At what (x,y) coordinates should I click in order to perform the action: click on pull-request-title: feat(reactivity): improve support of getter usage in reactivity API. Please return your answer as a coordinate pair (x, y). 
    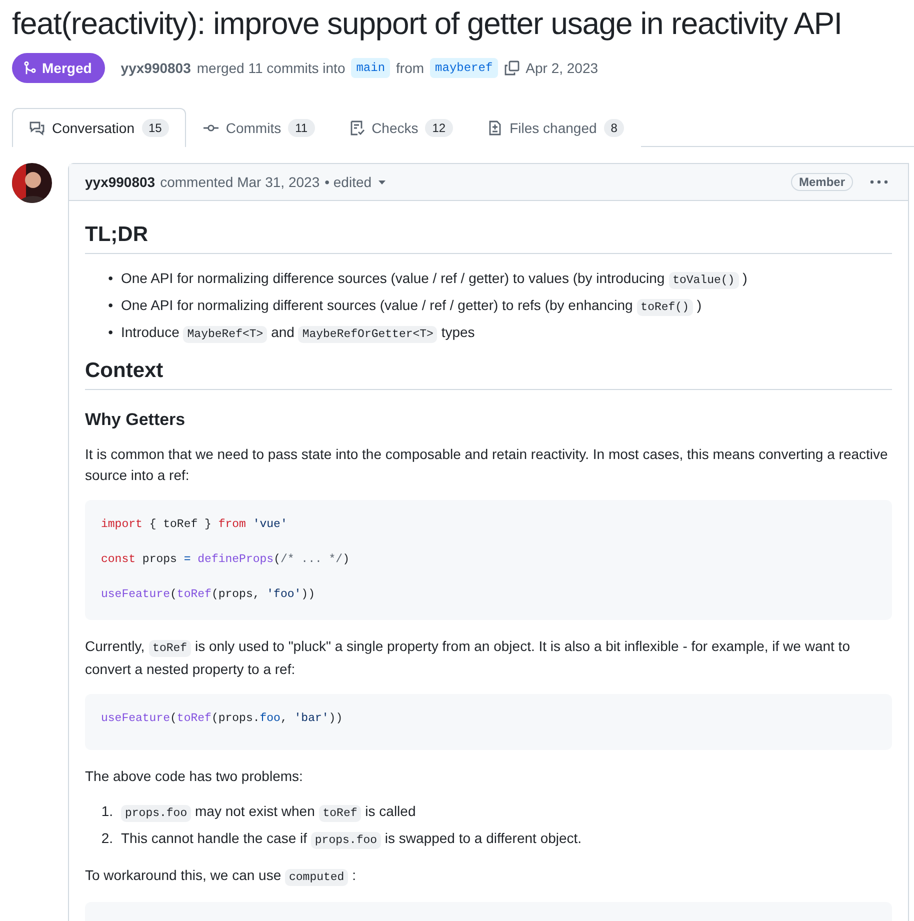
    Looking at the image, I should click on (427, 24).